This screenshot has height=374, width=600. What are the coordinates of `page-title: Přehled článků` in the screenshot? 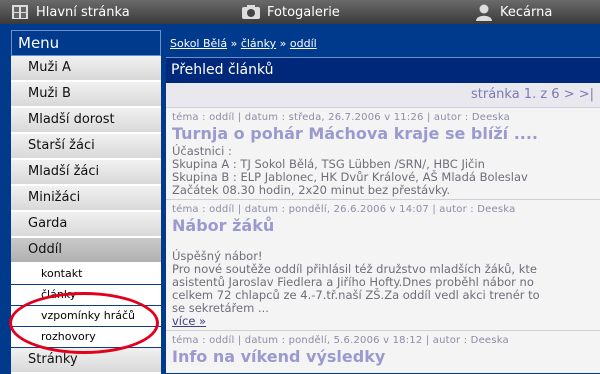 It's located at (383, 70).